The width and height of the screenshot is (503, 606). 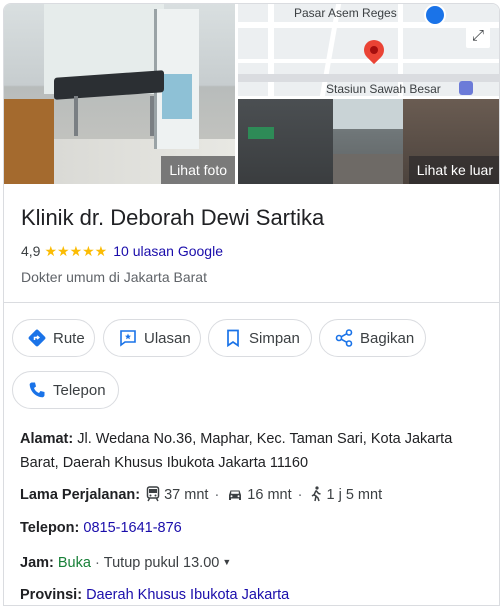 What do you see at coordinates (80, 495) in the screenshot?
I see `travel-label: Lama Perjalanan:` at bounding box center [80, 495].